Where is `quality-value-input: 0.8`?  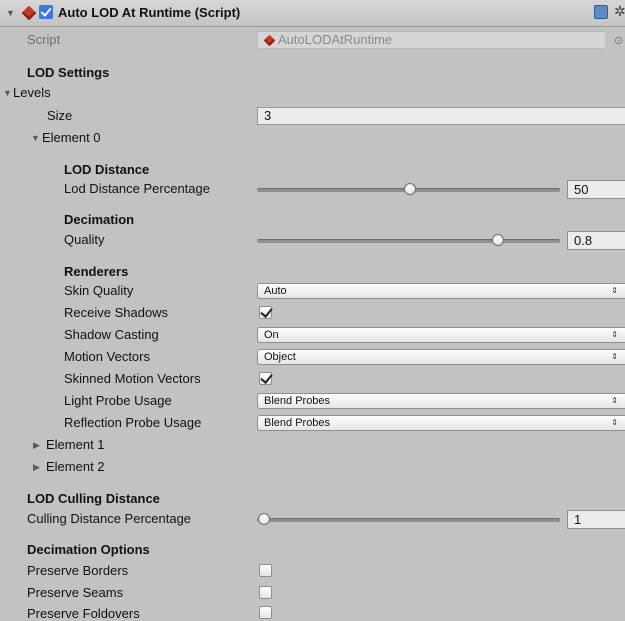
quality-value-input: 0.8 is located at coordinates (596, 240).